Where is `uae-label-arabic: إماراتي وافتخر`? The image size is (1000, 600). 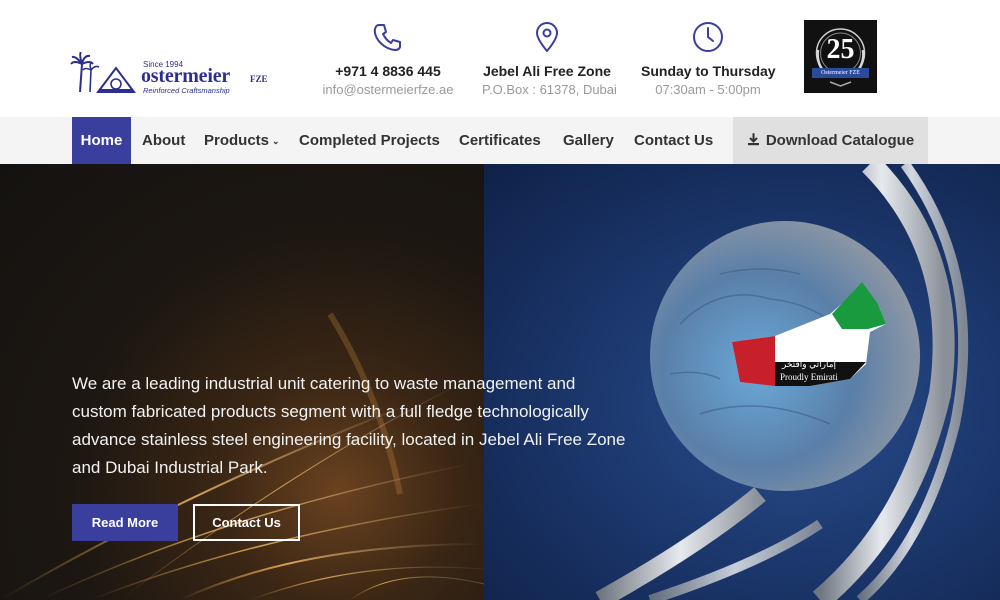 uae-label-arabic: إماراتي وافتخر is located at coordinates (809, 364).